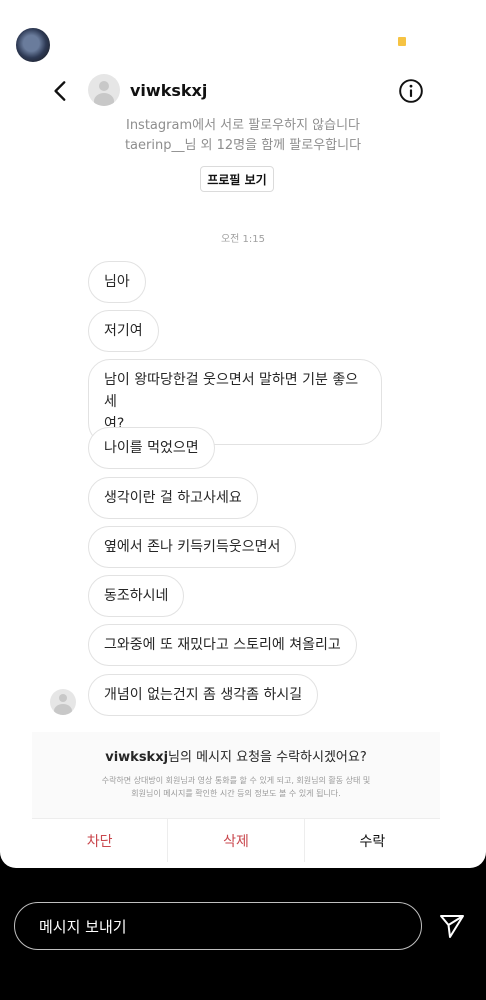  Describe the element at coordinates (371, 840) in the screenshot. I see `accept-button: 수락` at that location.